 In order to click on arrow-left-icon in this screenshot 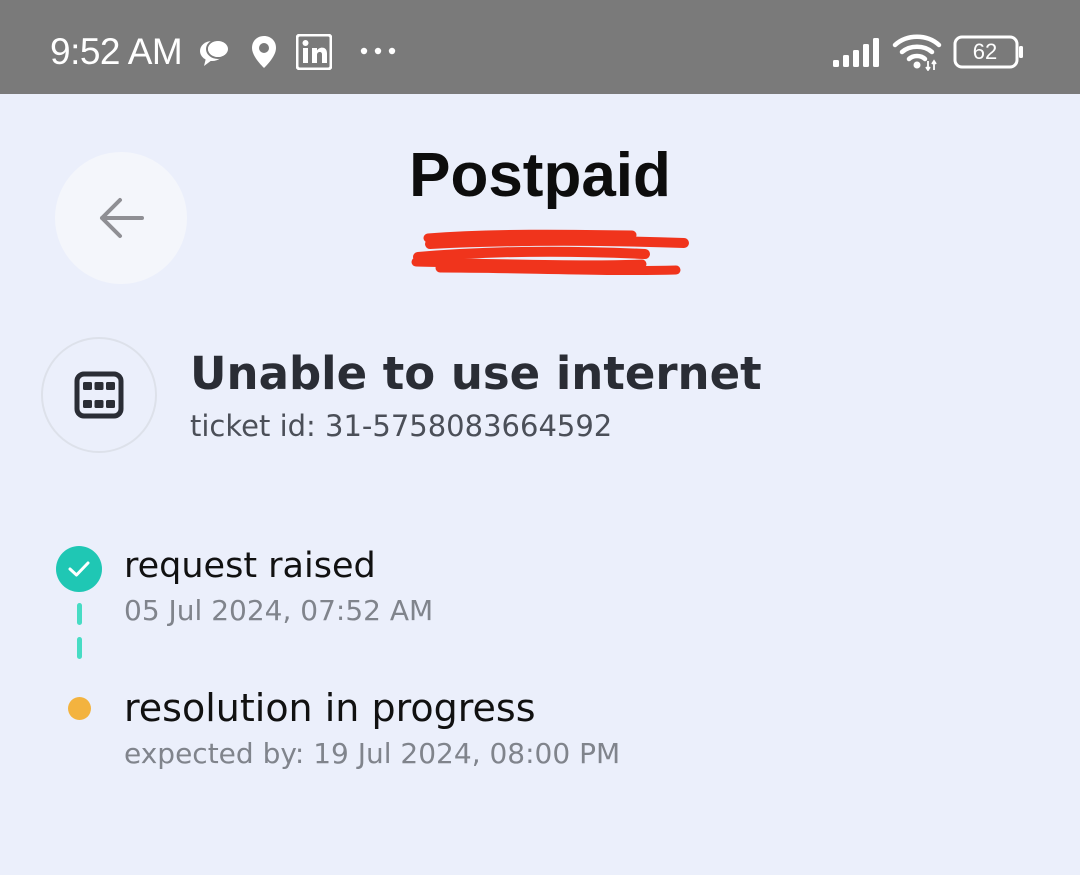, I will do `click(122, 218)`.